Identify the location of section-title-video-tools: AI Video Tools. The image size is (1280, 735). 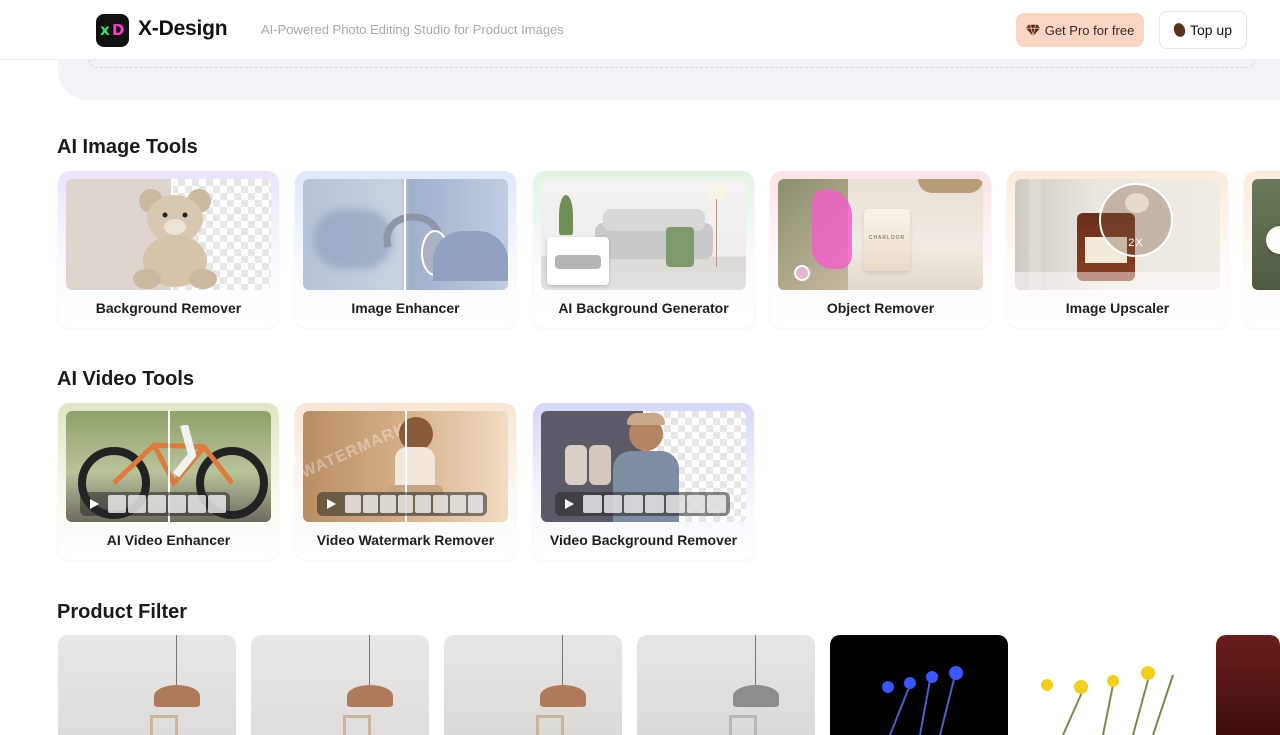
(126, 379).